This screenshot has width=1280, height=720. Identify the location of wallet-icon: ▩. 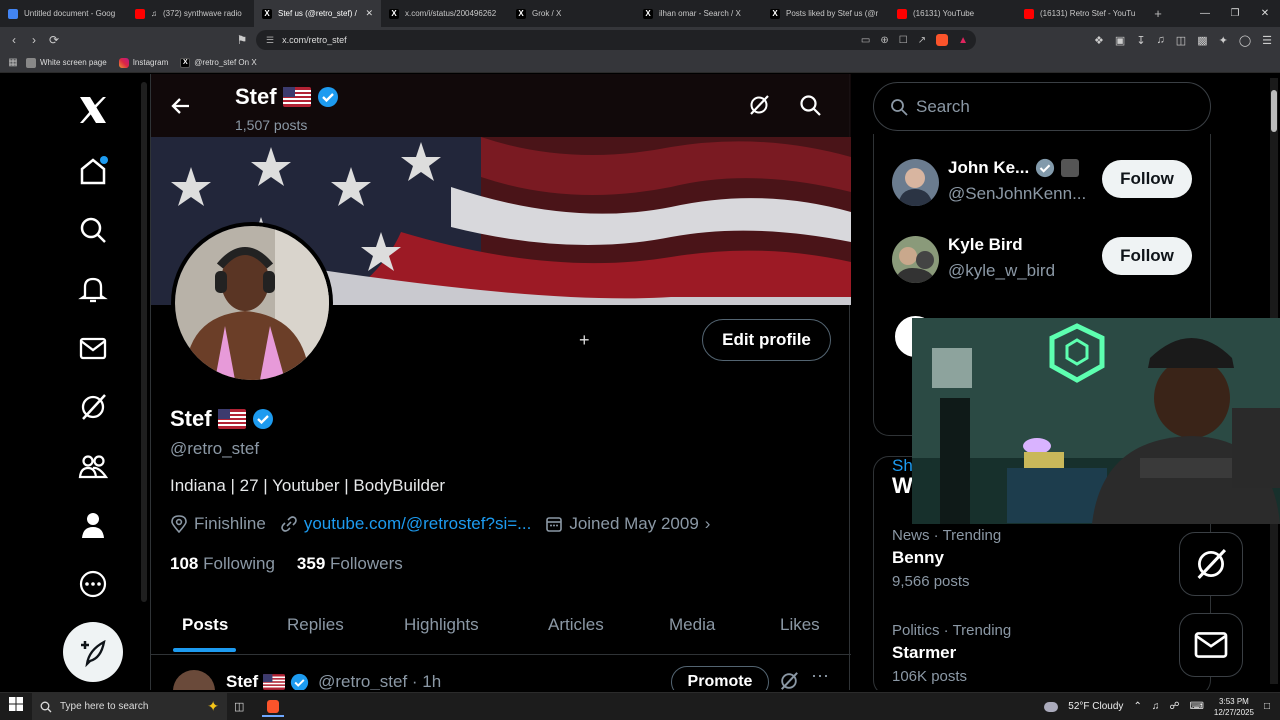
(1202, 40).